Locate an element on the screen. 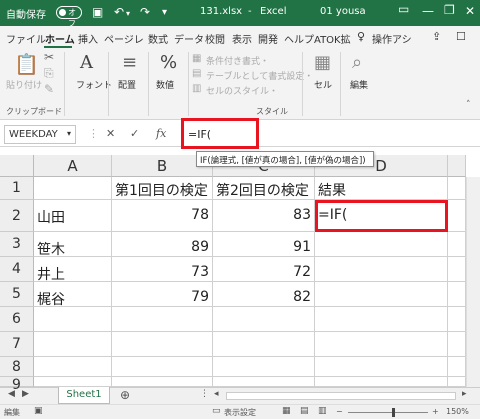 This screenshot has height=419, width=480. cell-b2: 78 is located at coordinates (162, 216).